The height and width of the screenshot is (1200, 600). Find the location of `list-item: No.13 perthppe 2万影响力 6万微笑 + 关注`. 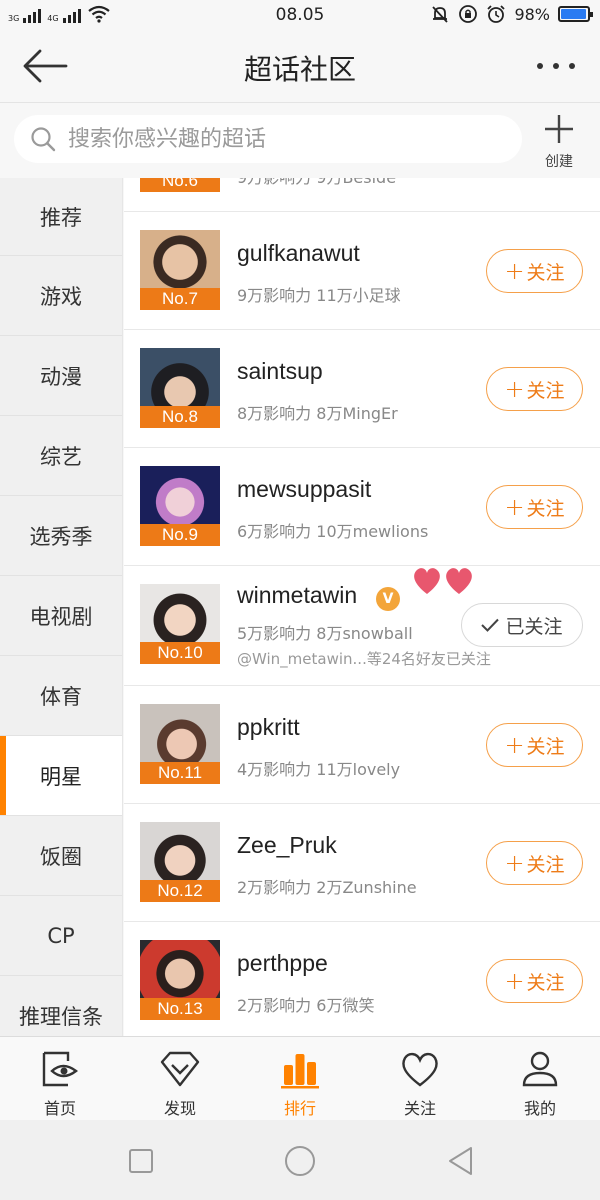

list-item: No.13 perthppe 2万影响力 6万微笑 + 关注 is located at coordinates (362, 979).